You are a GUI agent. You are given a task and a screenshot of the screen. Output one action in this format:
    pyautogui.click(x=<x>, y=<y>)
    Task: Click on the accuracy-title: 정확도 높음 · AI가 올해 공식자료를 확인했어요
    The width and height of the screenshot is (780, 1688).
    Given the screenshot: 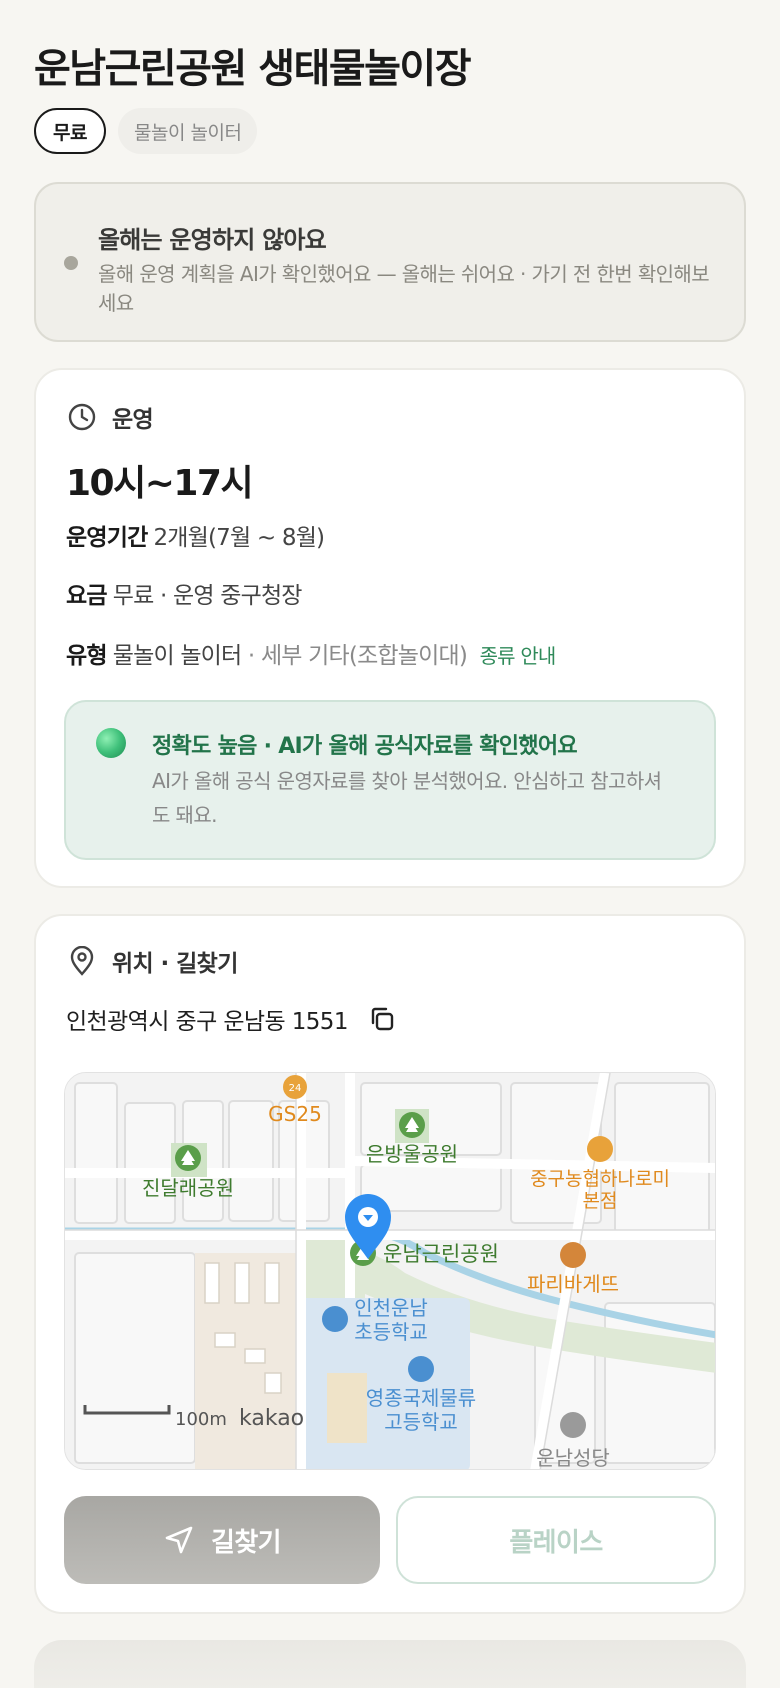 What is the action you would take?
    pyautogui.click(x=365, y=746)
    